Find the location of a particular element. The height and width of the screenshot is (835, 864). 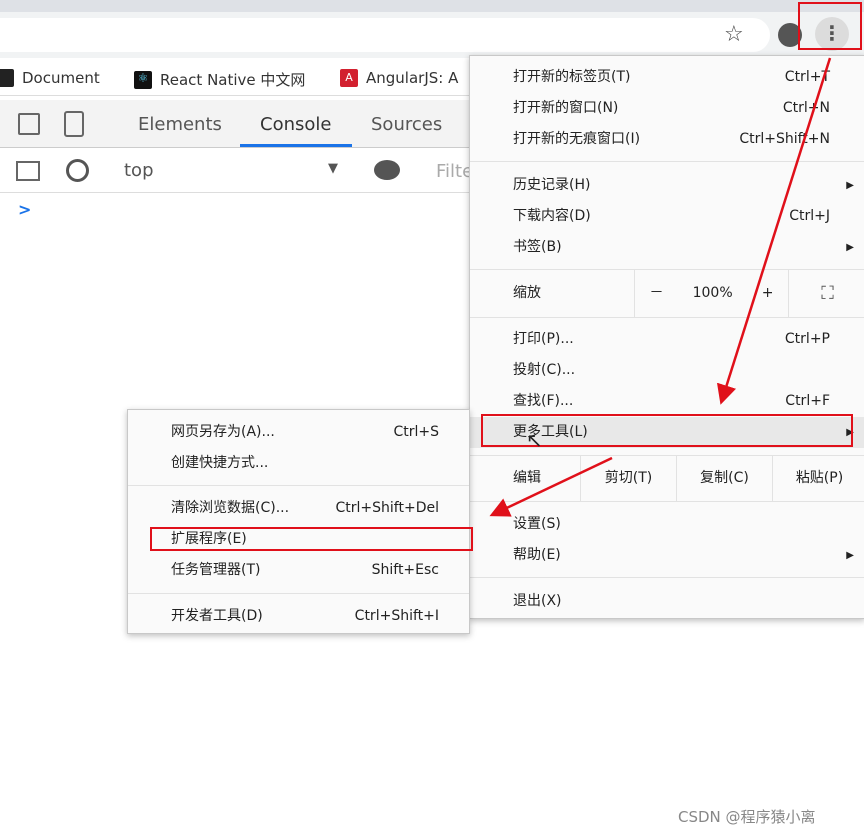

arrow-to-extensions is located at coordinates (551, 486).